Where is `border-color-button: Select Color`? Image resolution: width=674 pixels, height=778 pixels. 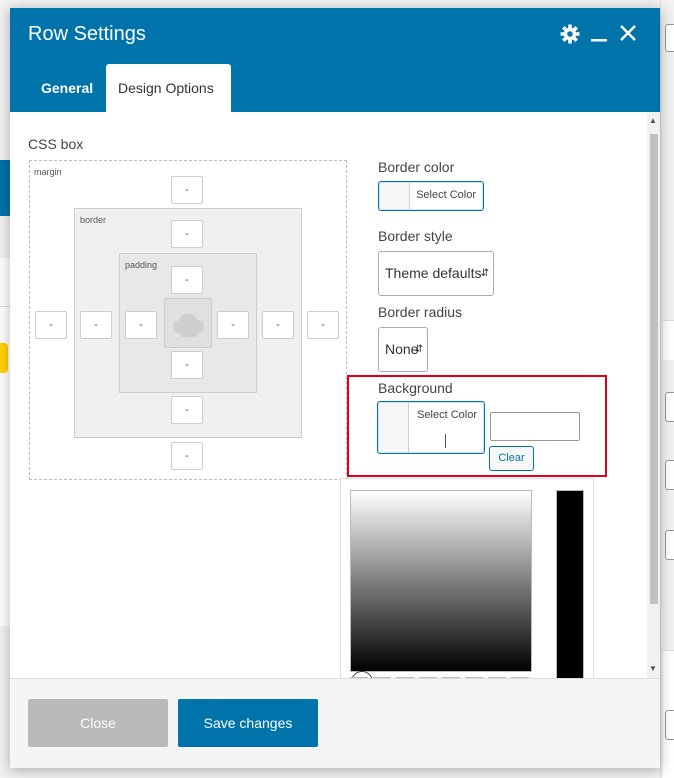 border-color-button: Select Color is located at coordinates (431, 196).